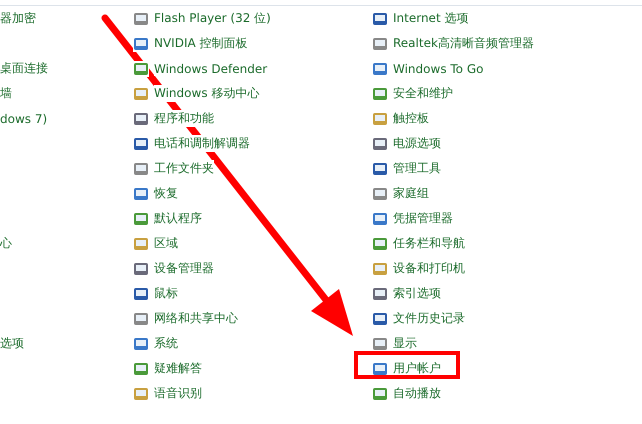  I want to click on control-panel-link: 安全和维护, so click(423, 93).